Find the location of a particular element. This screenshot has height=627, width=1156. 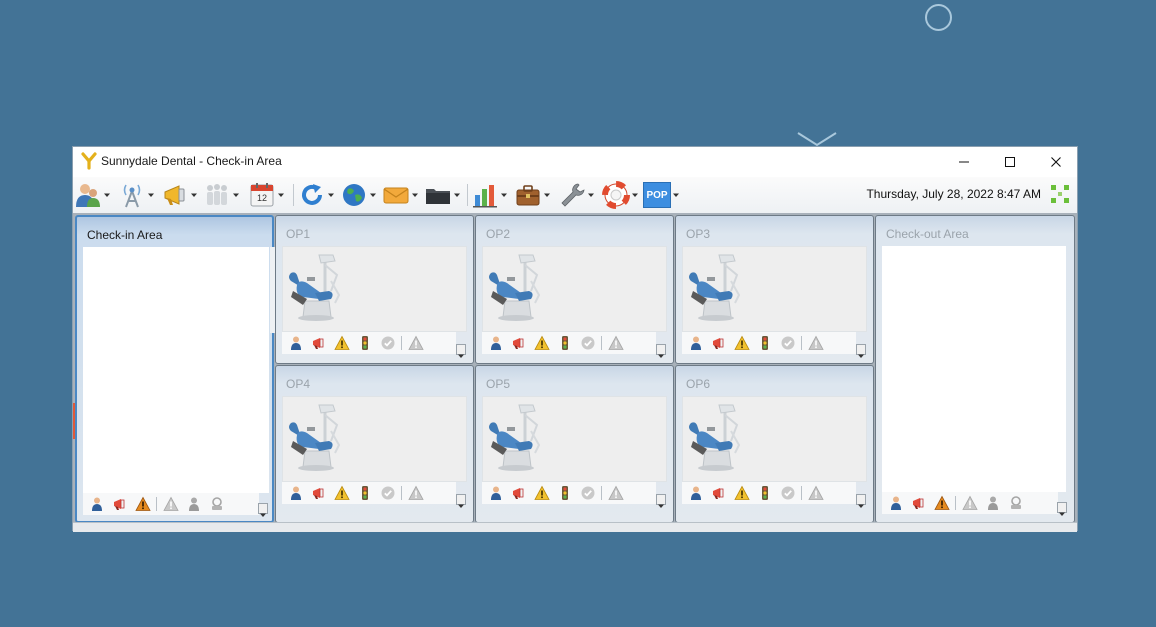

maximize-icon is located at coordinates (1010, 162).